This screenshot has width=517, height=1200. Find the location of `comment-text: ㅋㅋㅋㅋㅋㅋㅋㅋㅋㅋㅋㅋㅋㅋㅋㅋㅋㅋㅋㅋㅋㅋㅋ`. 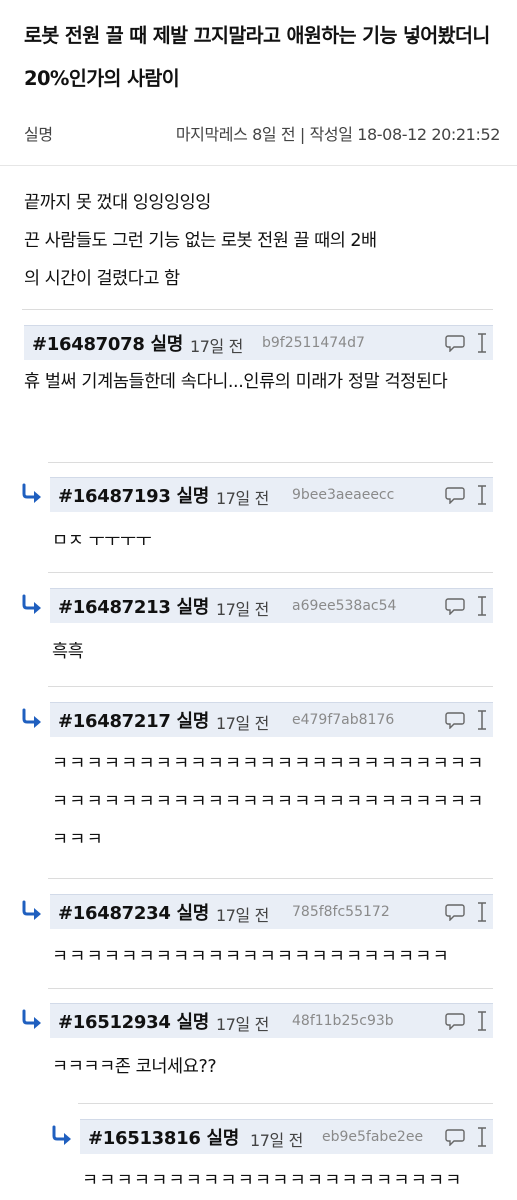

comment-text: ㅋㅋㅋㅋㅋㅋㅋㅋㅋㅋㅋㅋㅋㅋㅋㅋㅋㅋㅋㅋㅋㅋㅋ is located at coordinates (251, 957).